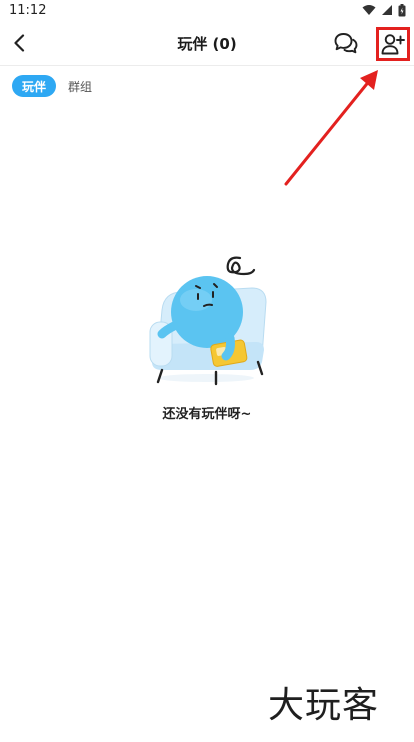 The height and width of the screenshot is (742, 414). What do you see at coordinates (28, 10) in the screenshot?
I see `status-time: 11:12` at bounding box center [28, 10].